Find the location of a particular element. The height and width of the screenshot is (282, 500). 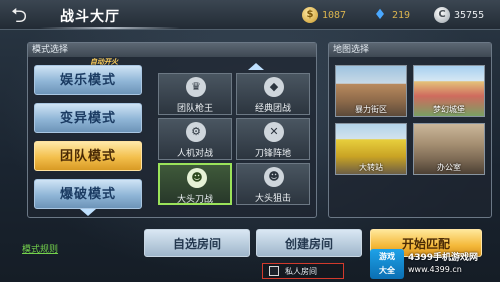

map-label: 梦幻城堡 is located at coordinates (449, 109).